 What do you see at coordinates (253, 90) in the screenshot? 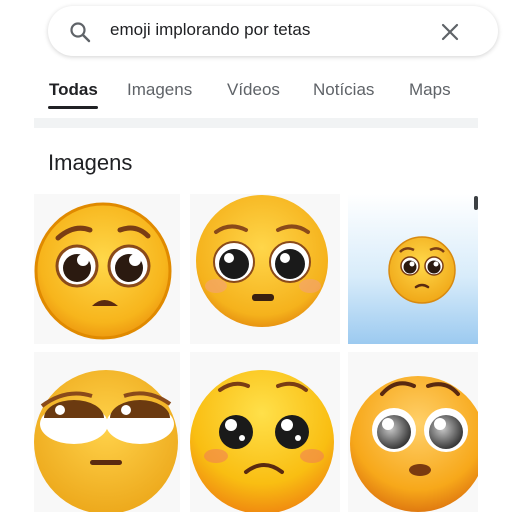
I see `tab-videos: Vídeos` at bounding box center [253, 90].